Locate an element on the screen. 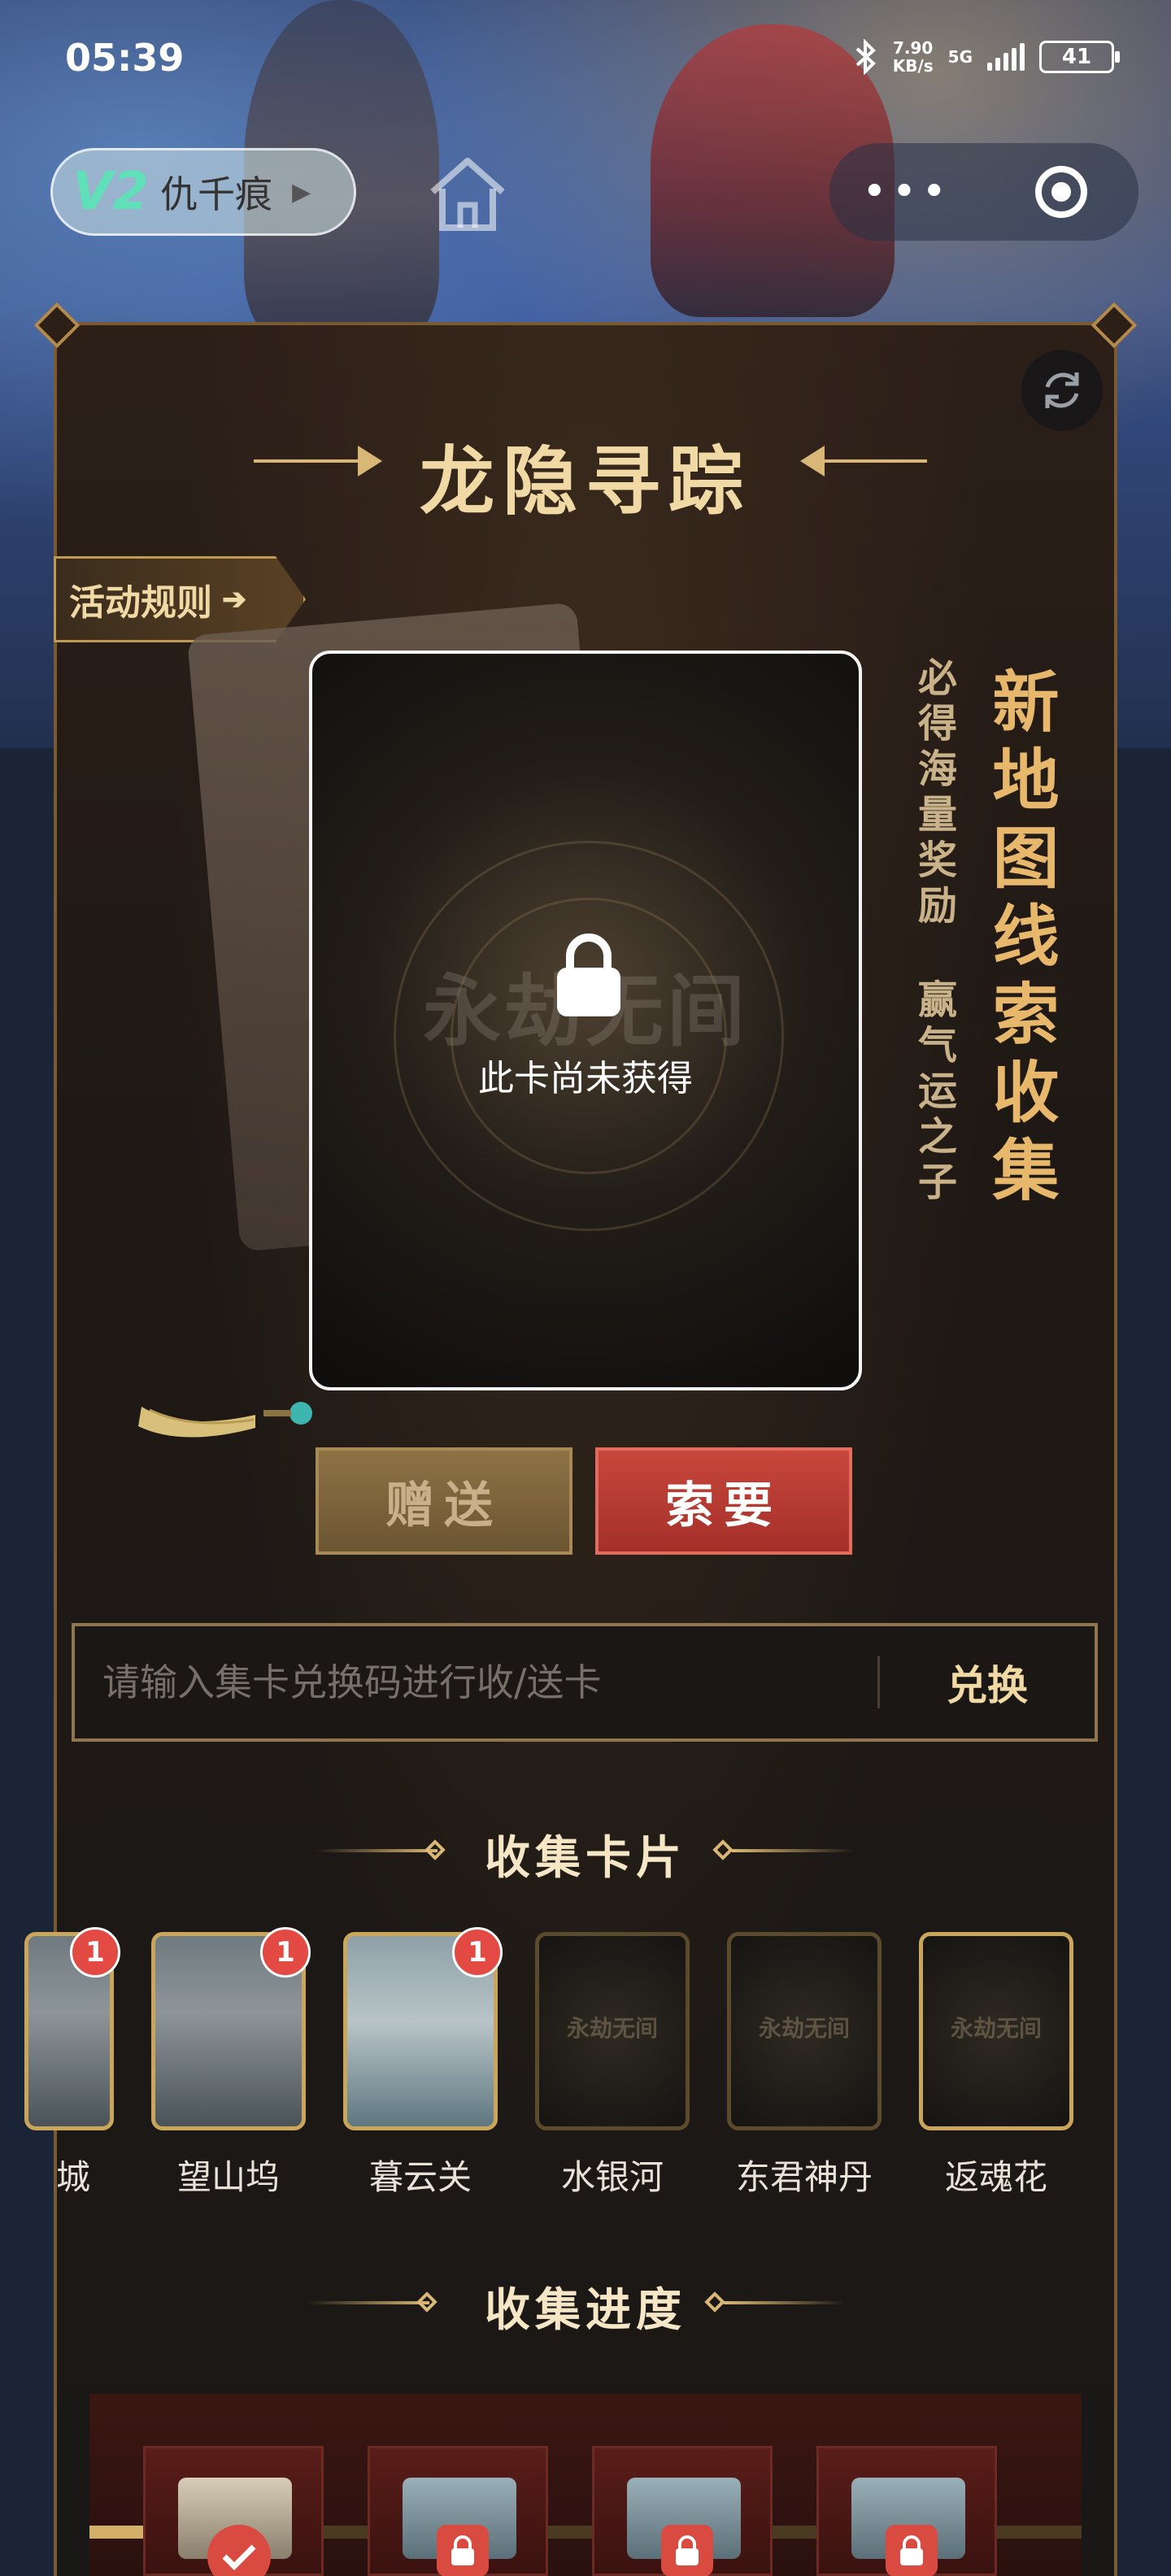 This screenshot has width=1171, height=2576. user-profile-pill: V2 仇千痕 ▶ is located at coordinates (203, 192).